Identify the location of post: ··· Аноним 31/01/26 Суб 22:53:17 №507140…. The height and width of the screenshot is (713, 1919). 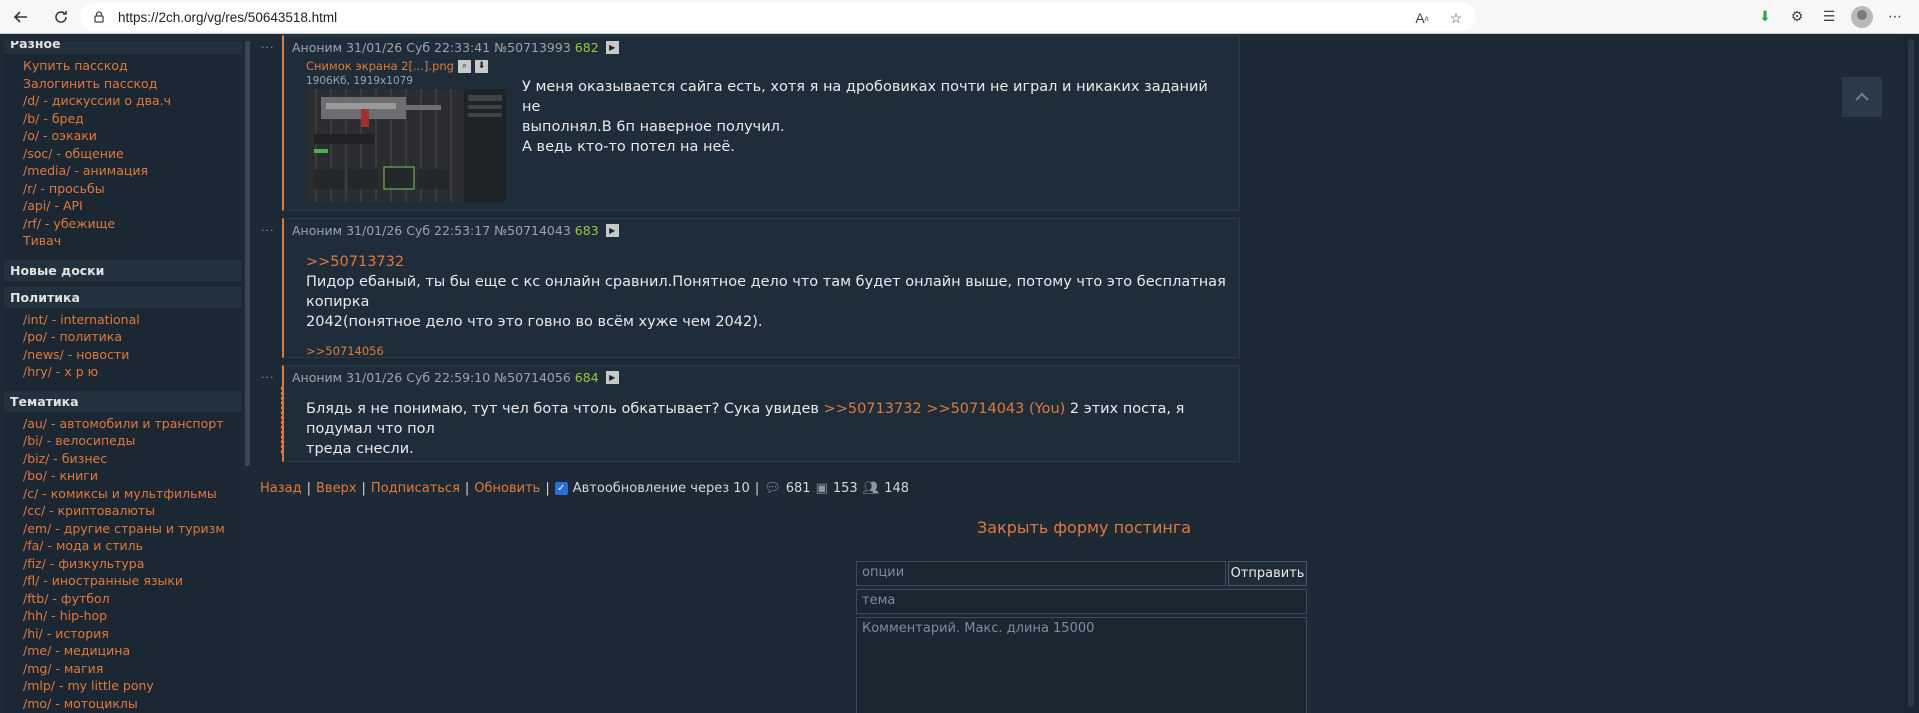
(750, 288).